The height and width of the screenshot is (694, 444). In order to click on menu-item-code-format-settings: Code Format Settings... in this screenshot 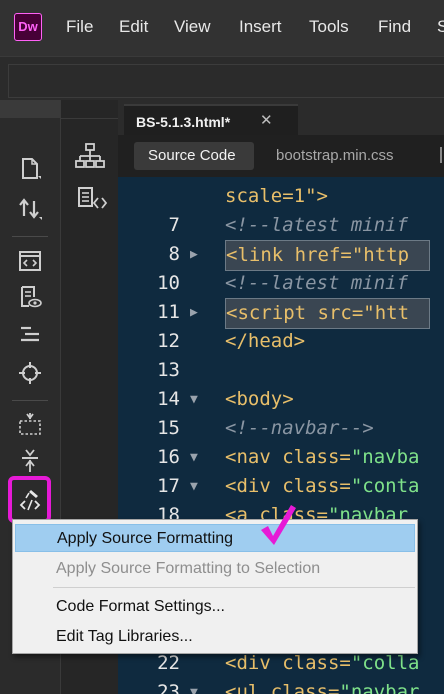, I will do `click(215, 607)`.